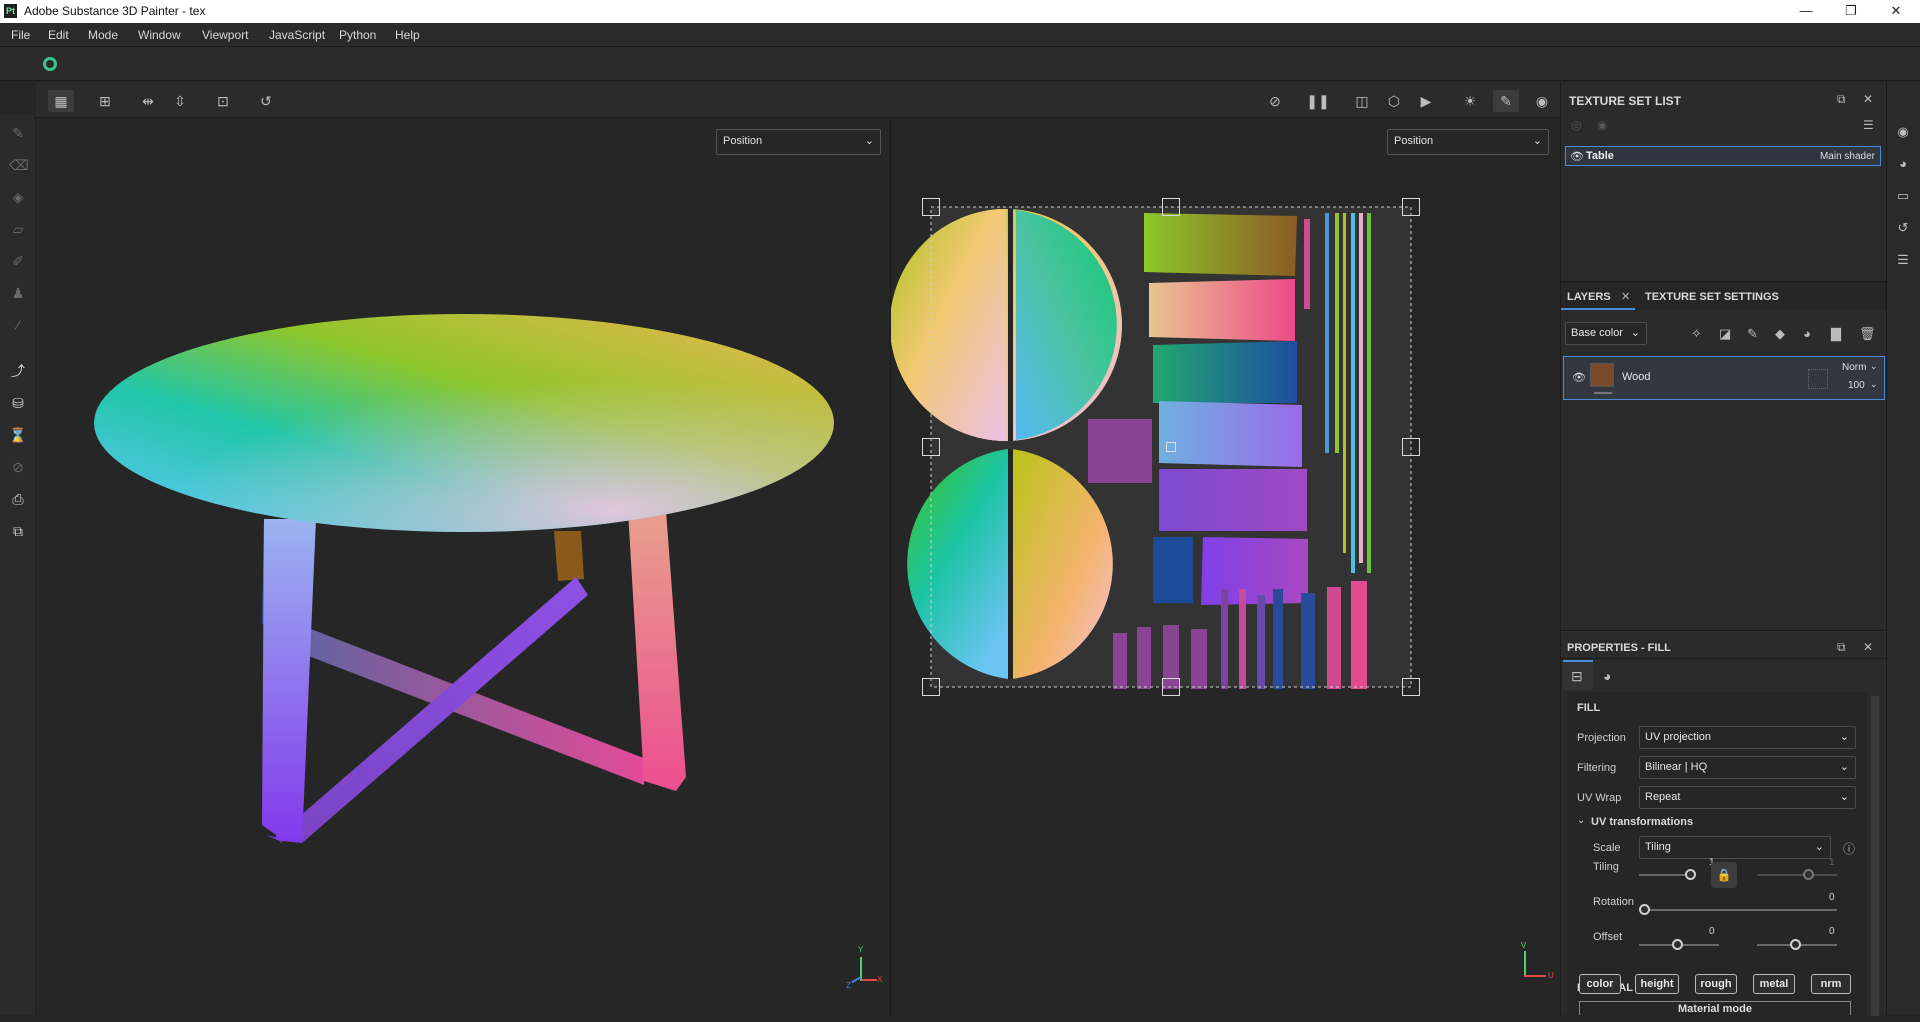 The height and width of the screenshot is (1022, 1920). What do you see at coordinates (1818, 379) in the screenshot?
I see `layer-mask-slot` at bounding box center [1818, 379].